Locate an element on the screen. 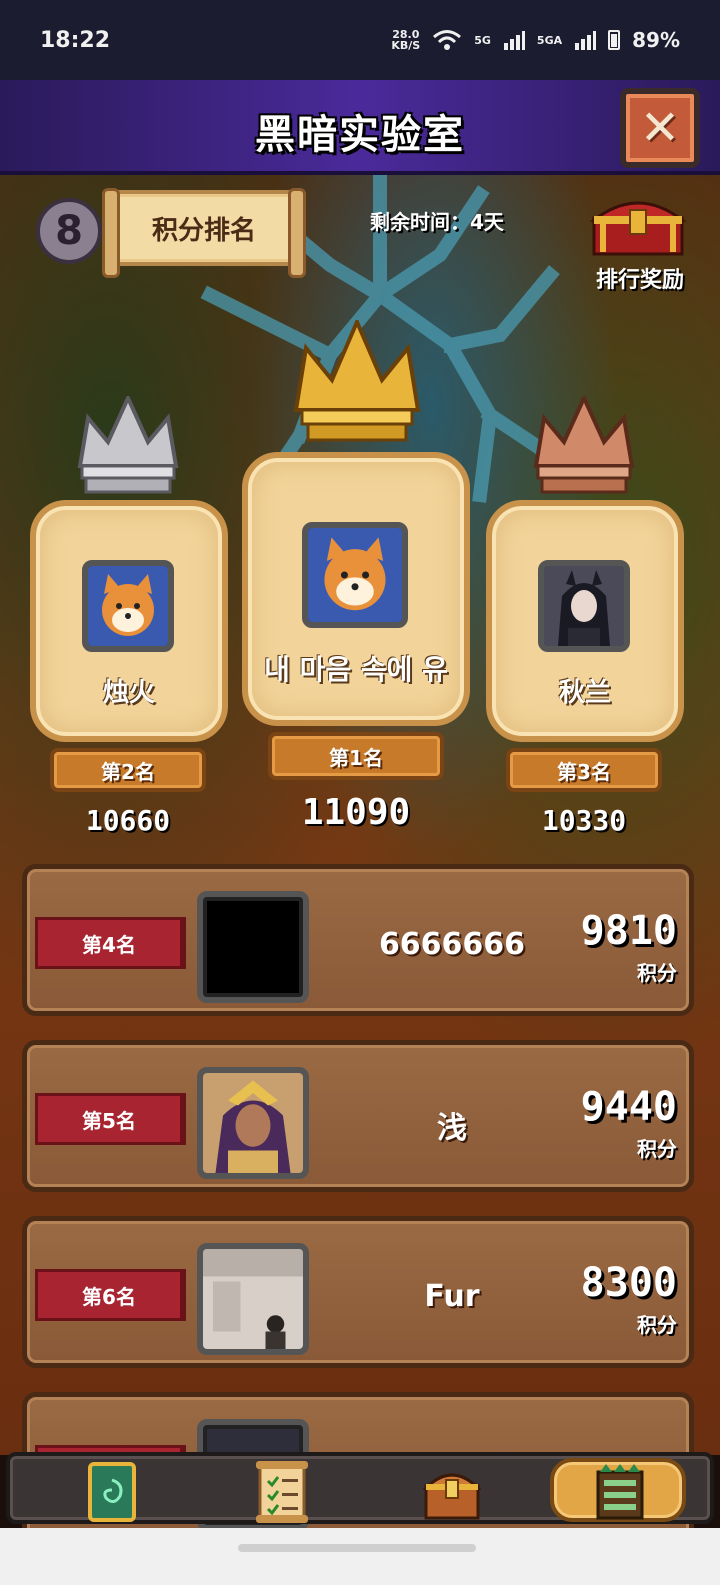 The height and width of the screenshot is (1585, 720). podium-second-name: 烛火 is located at coordinates (128, 693).